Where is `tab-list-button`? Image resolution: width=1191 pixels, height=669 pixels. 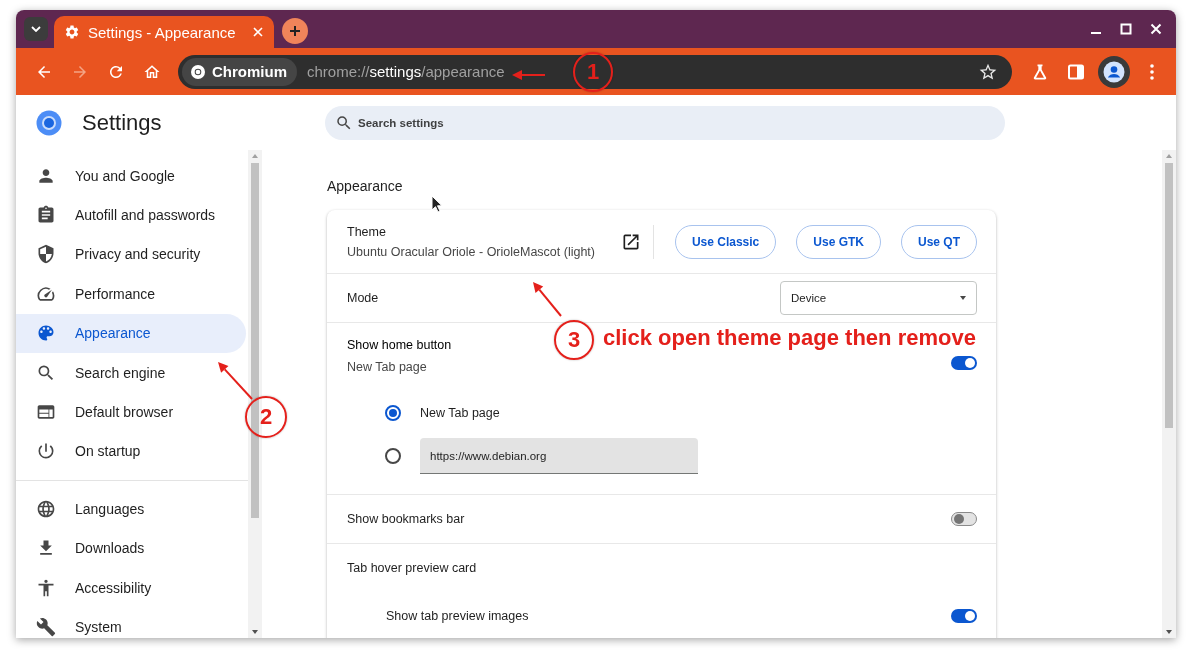
tab-list-button is located at coordinates (36, 29).